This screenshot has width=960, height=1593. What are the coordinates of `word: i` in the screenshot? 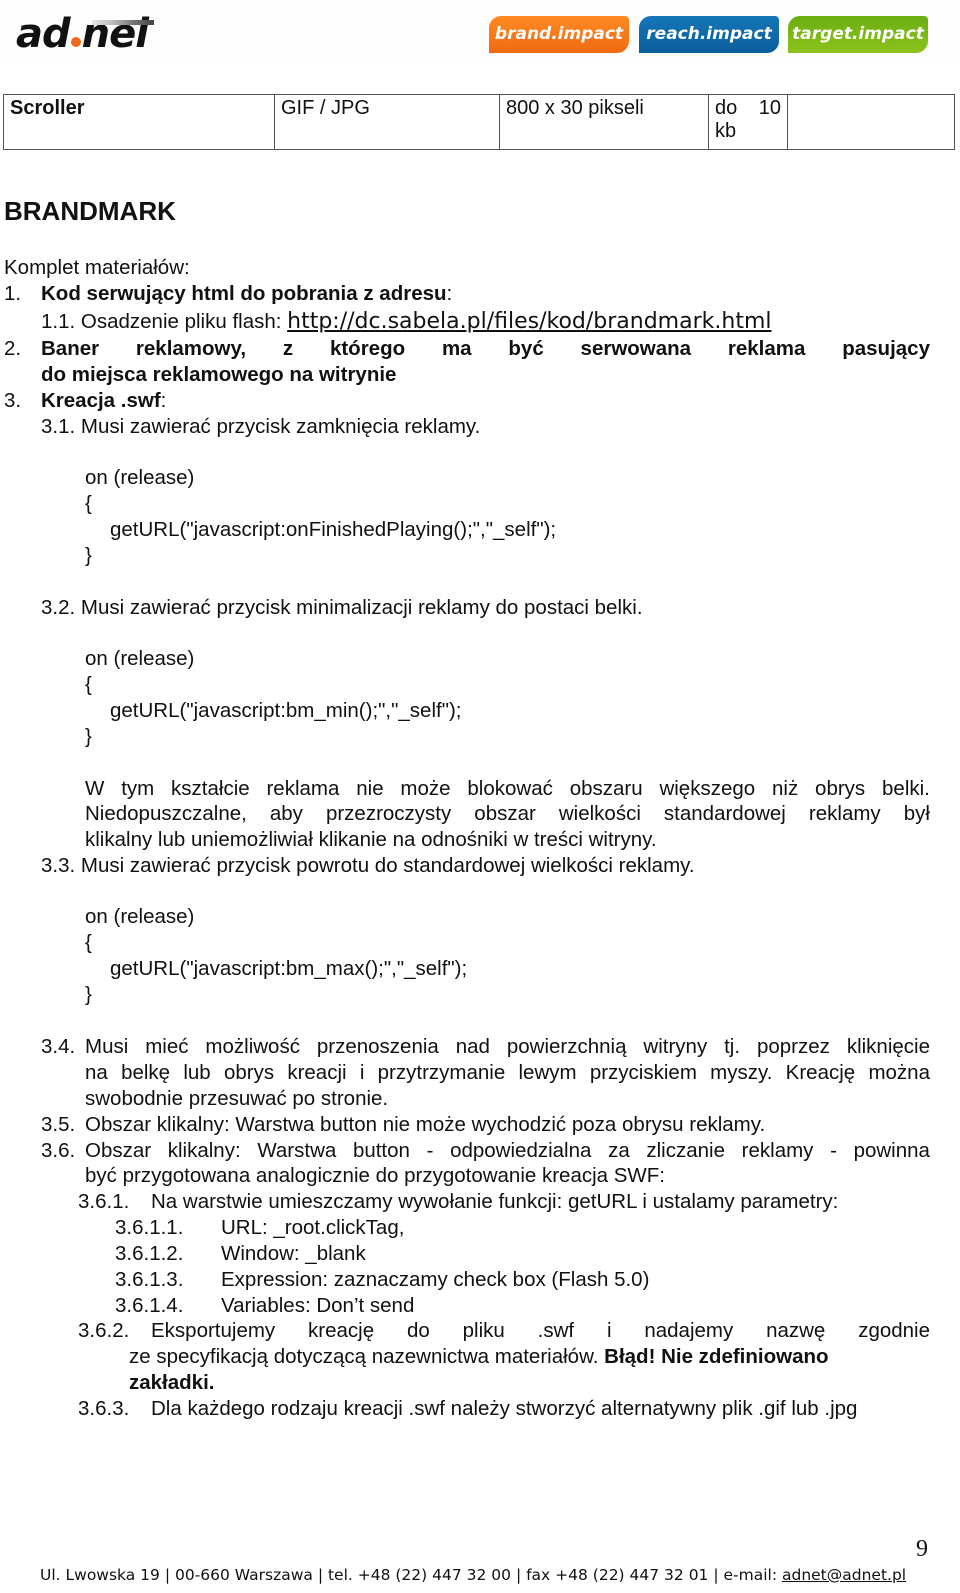 It's located at (362, 1072).